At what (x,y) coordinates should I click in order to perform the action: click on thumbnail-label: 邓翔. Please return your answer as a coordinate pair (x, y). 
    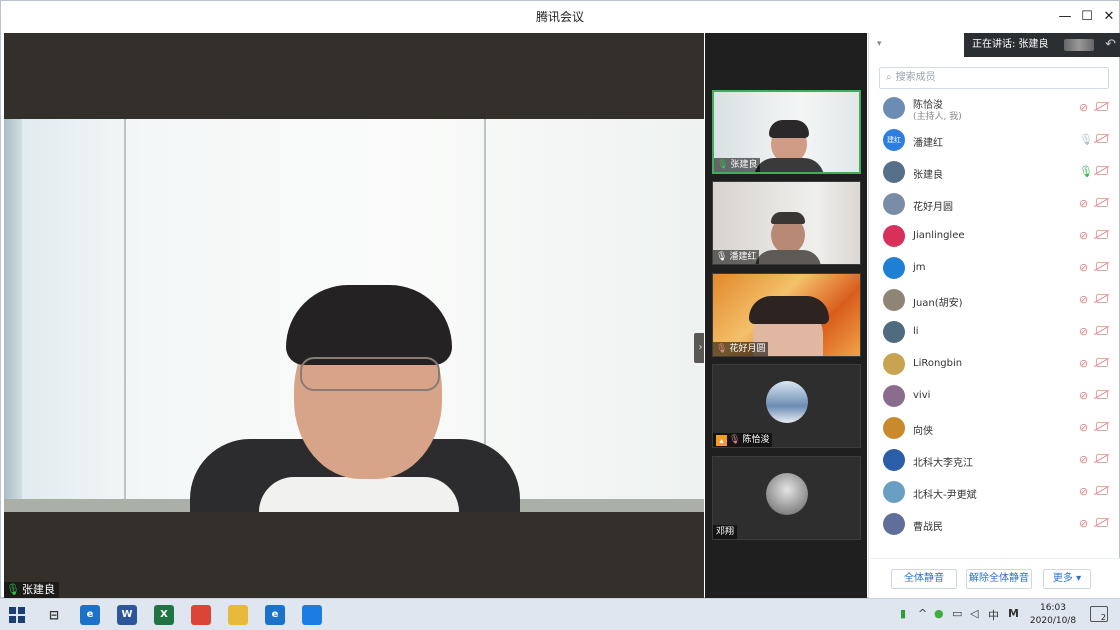
    Looking at the image, I should click on (725, 532).